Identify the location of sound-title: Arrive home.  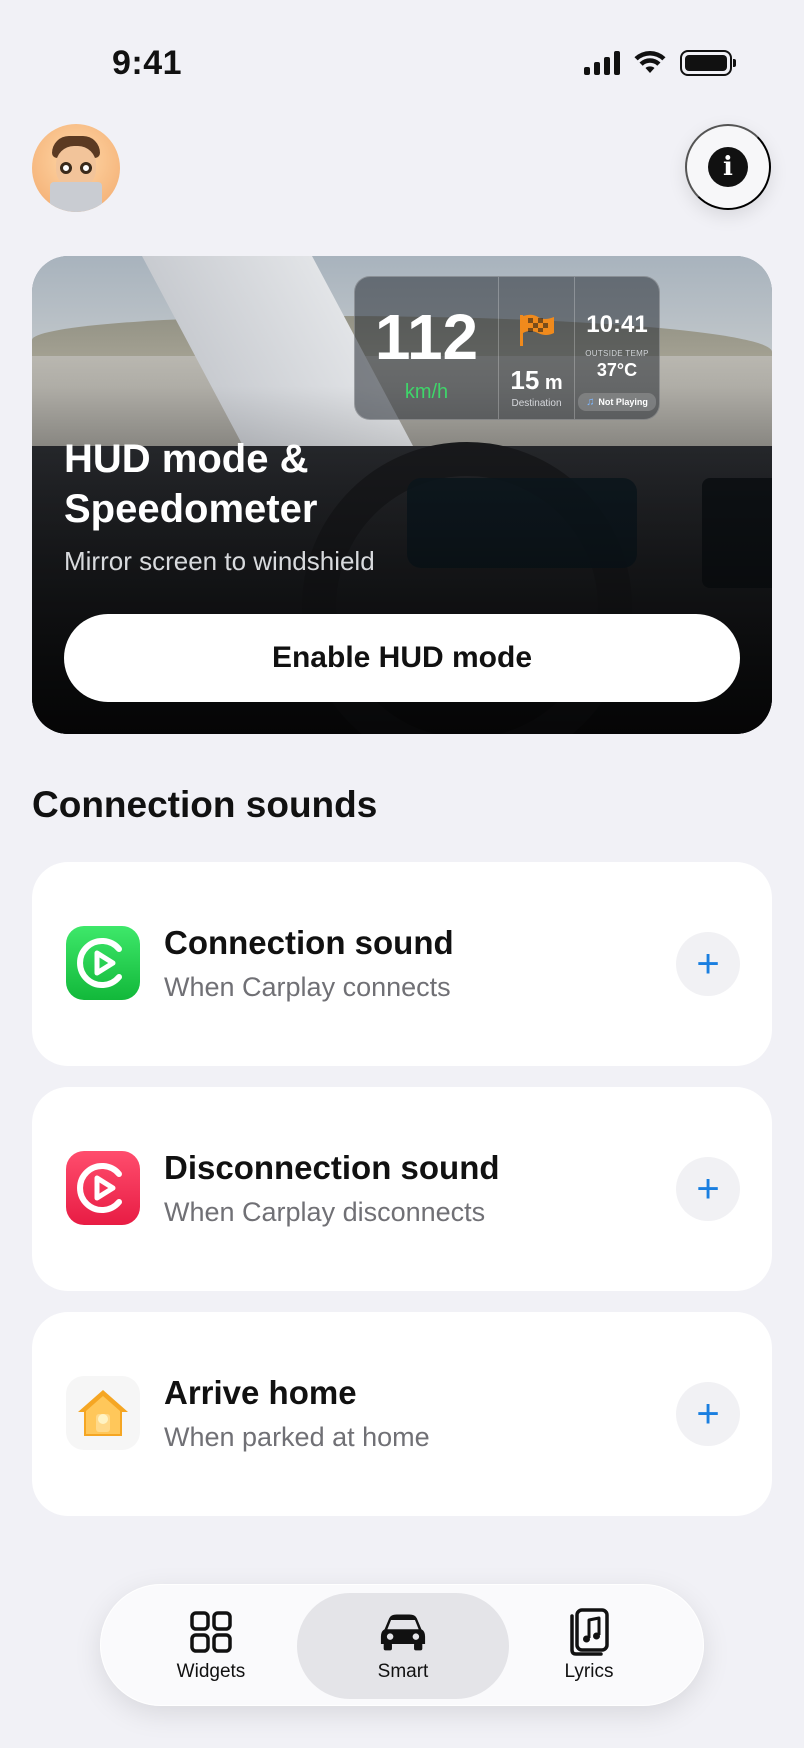
(260, 1392).